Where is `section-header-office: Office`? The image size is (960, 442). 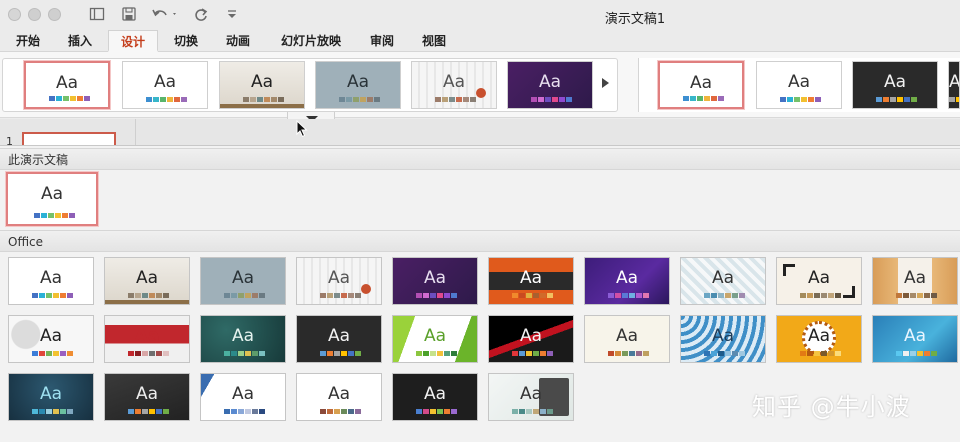
section-header-office: Office is located at coordinates (480, 241).